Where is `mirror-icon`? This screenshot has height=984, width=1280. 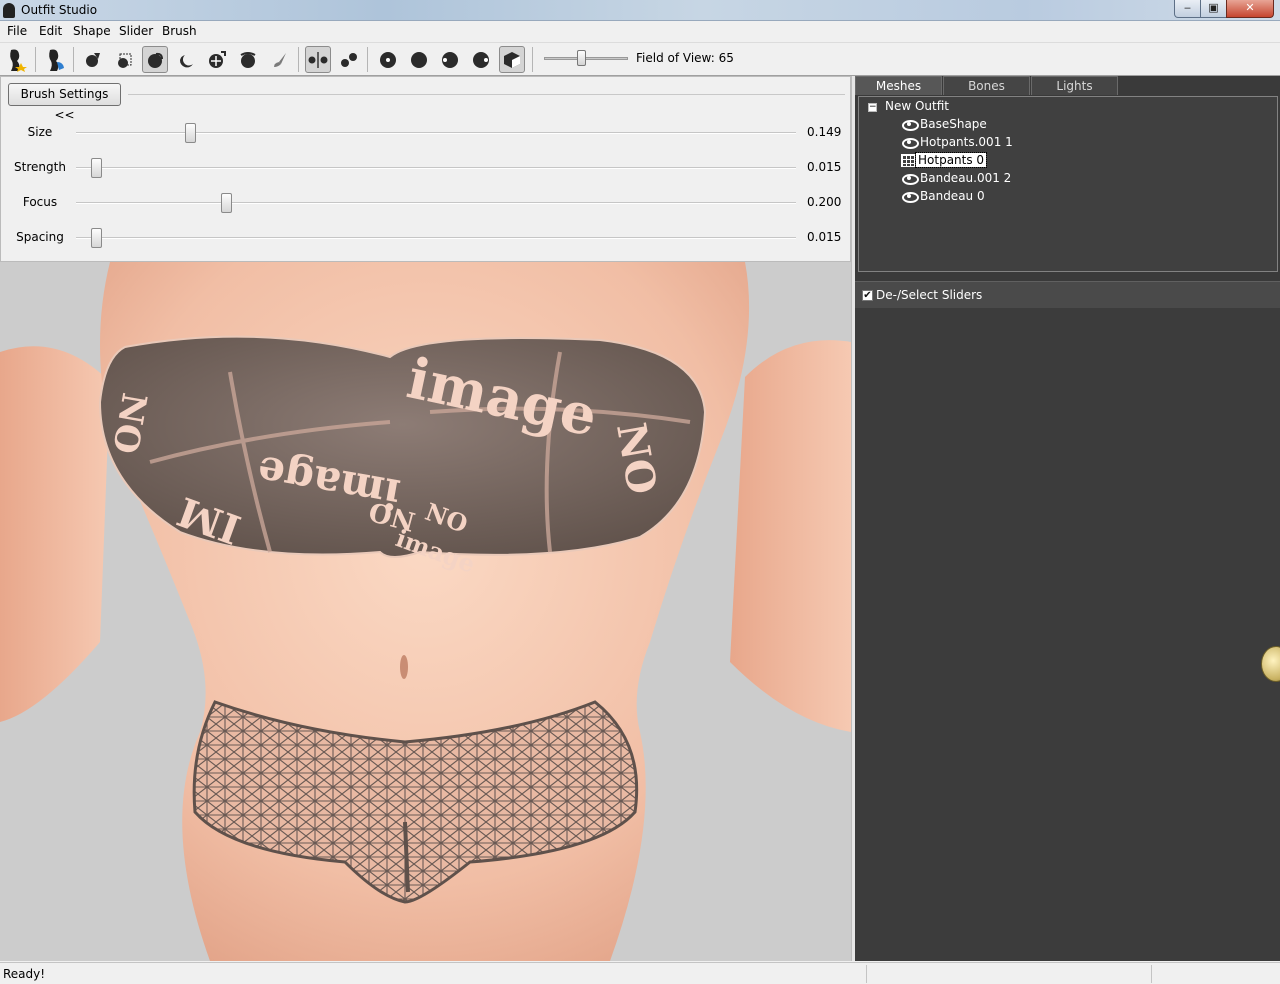 mirror-icon is located at coordinates (318, 59).